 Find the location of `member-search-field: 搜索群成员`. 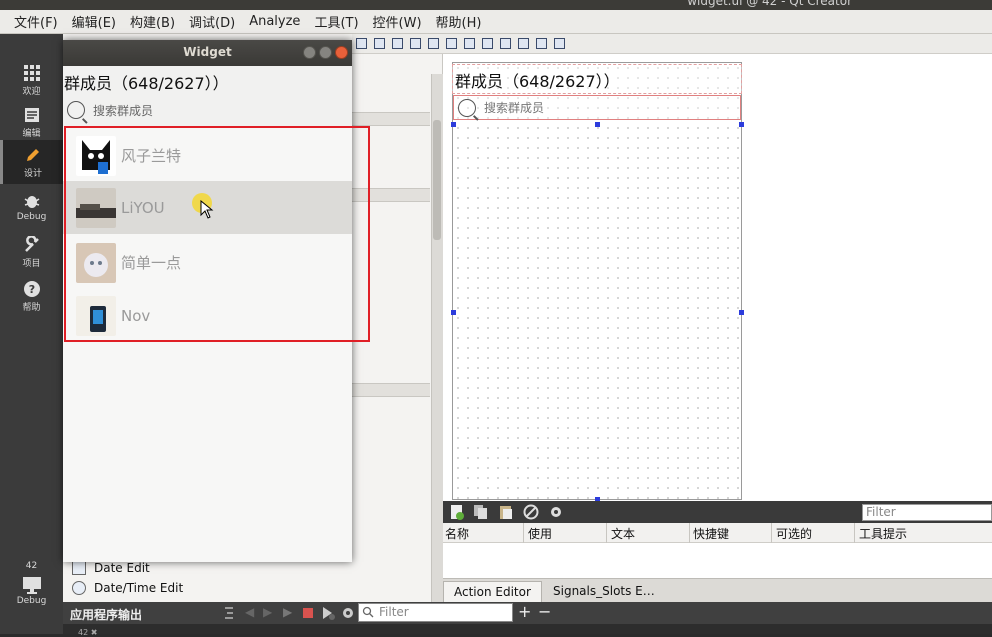

member-search-field: 搜索群成员 is located at coordinates (207, 110).